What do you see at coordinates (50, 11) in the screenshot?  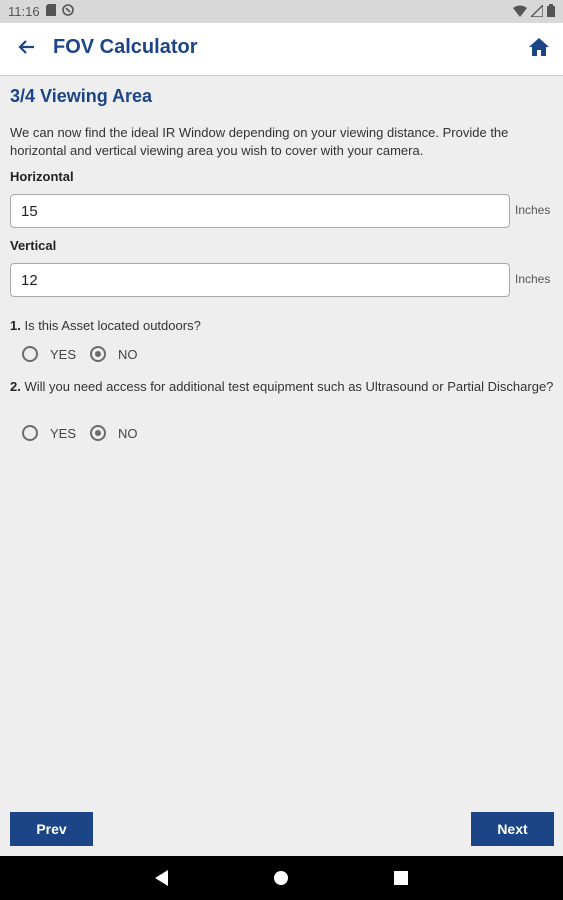 I see `sim-card-icon` at bounding box center [50, 11].